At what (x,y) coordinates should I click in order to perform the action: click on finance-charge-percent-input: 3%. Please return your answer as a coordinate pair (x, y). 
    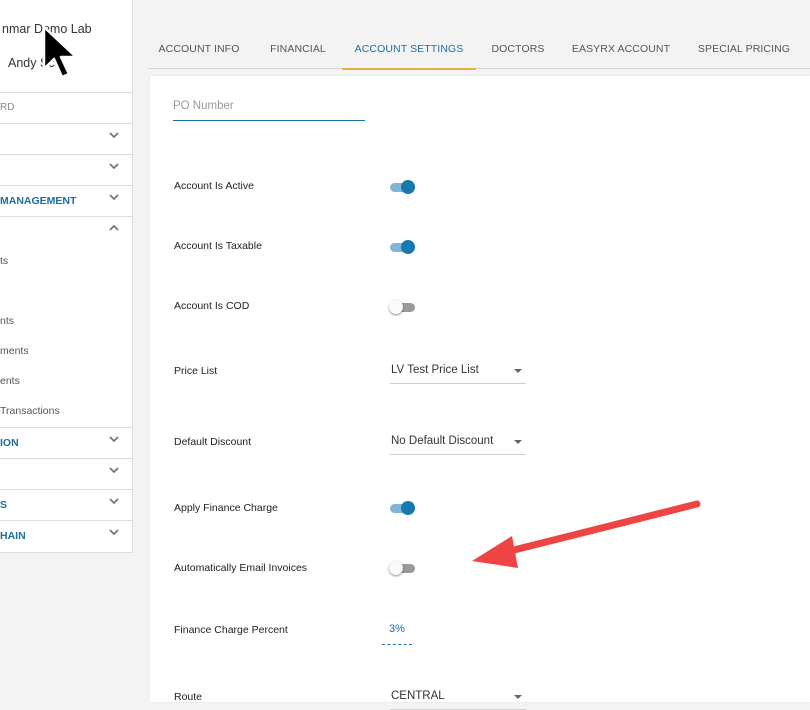
    Looking at the image, I should click on (397, 632).